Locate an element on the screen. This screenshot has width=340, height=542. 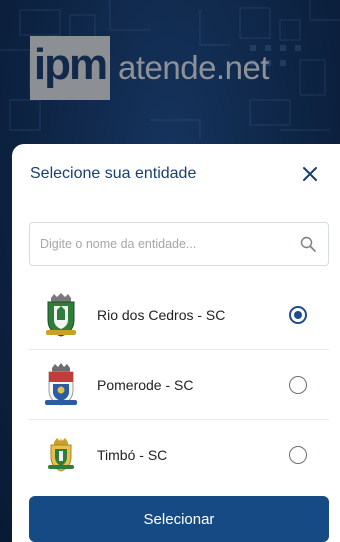
entity-label: Rio dos Cedros - SC is located at coordinates (161, 314).